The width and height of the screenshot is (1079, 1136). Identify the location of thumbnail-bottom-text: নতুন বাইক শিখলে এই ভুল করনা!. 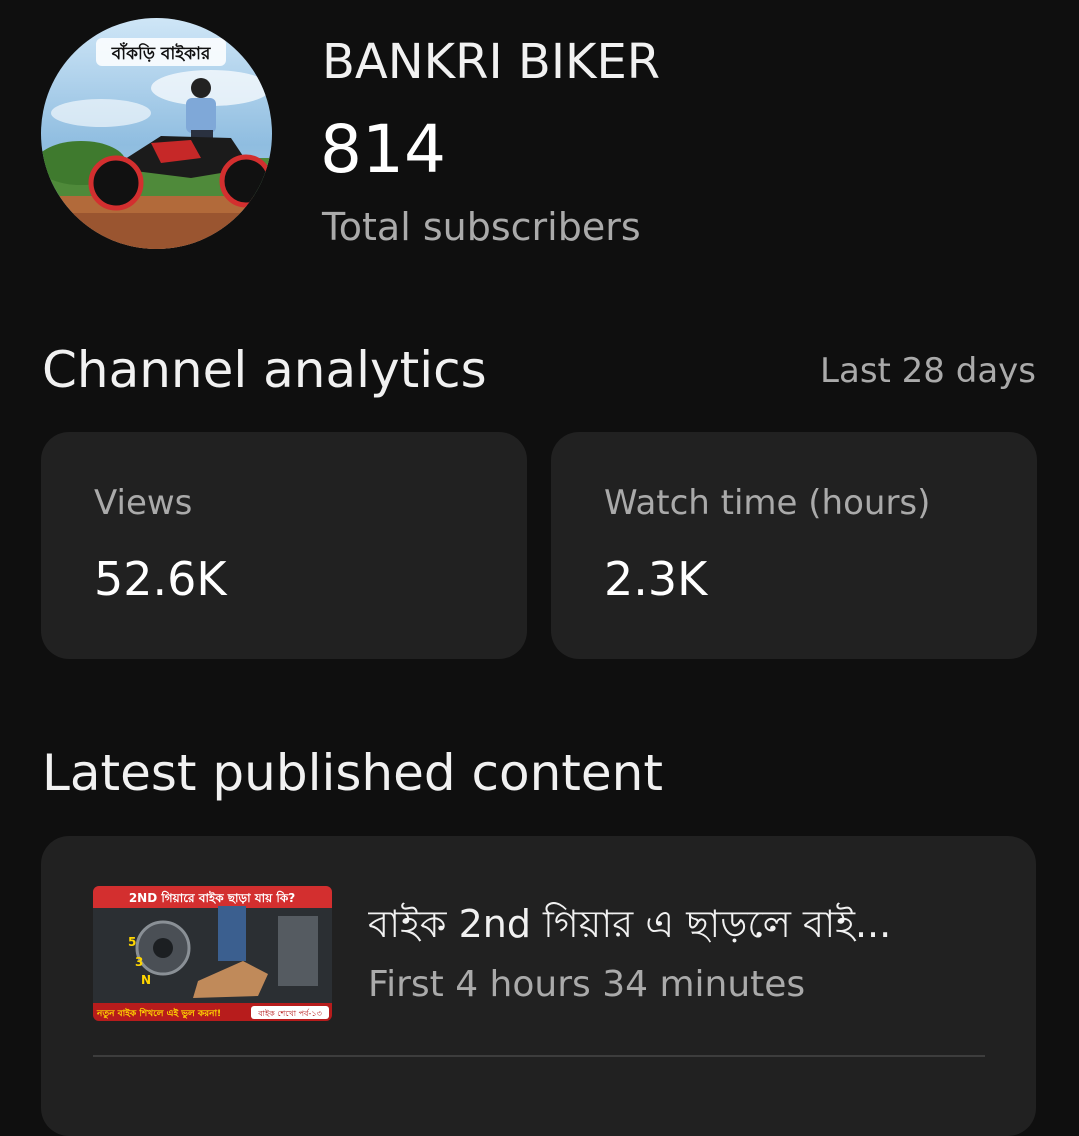
(158, 1013).